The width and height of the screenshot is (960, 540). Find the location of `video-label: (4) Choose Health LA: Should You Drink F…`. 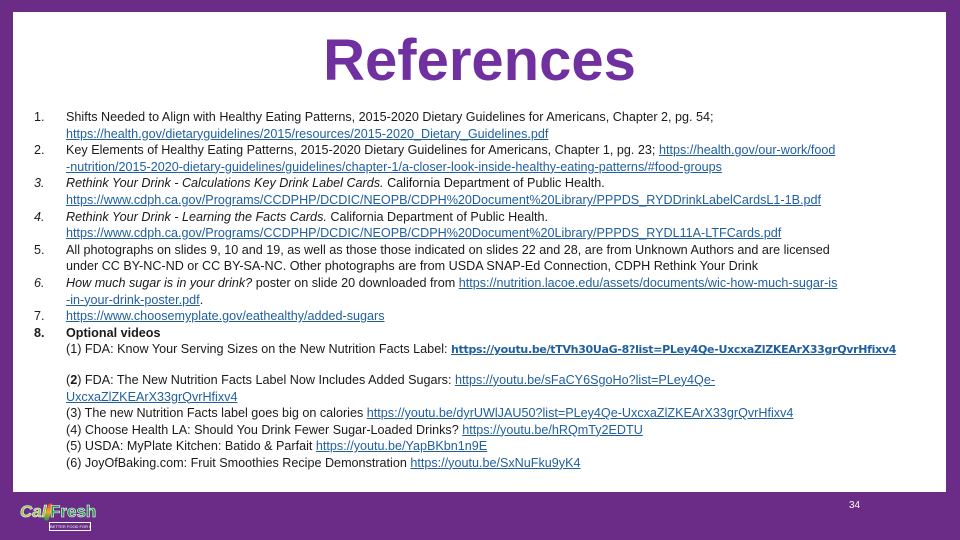

video-label: (4) Choose Health LA: Should You Drink F… is located at coordinates (262, 429).